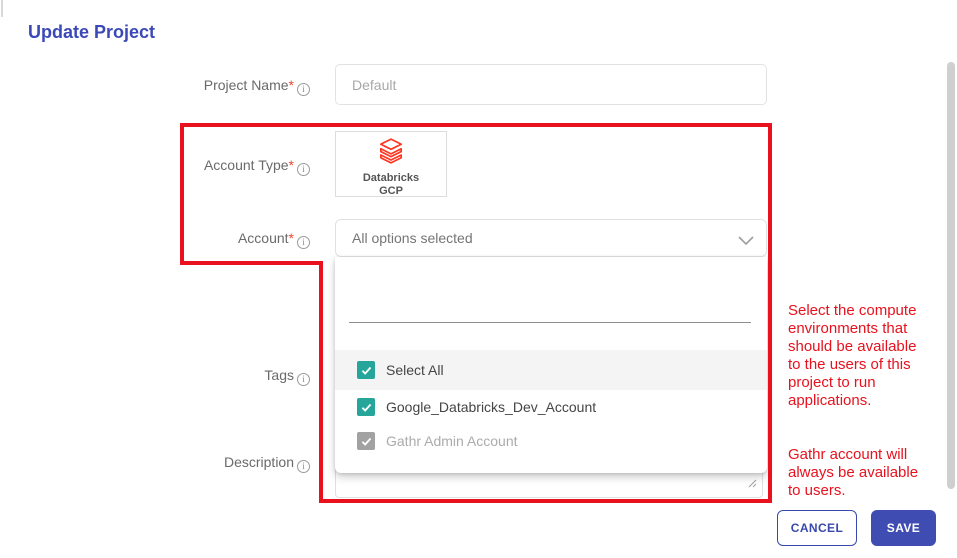  What do you see at coordinates (551, 238) in the screenshot?
I see `account-select: All options selected` at bounding box center [551, 238].